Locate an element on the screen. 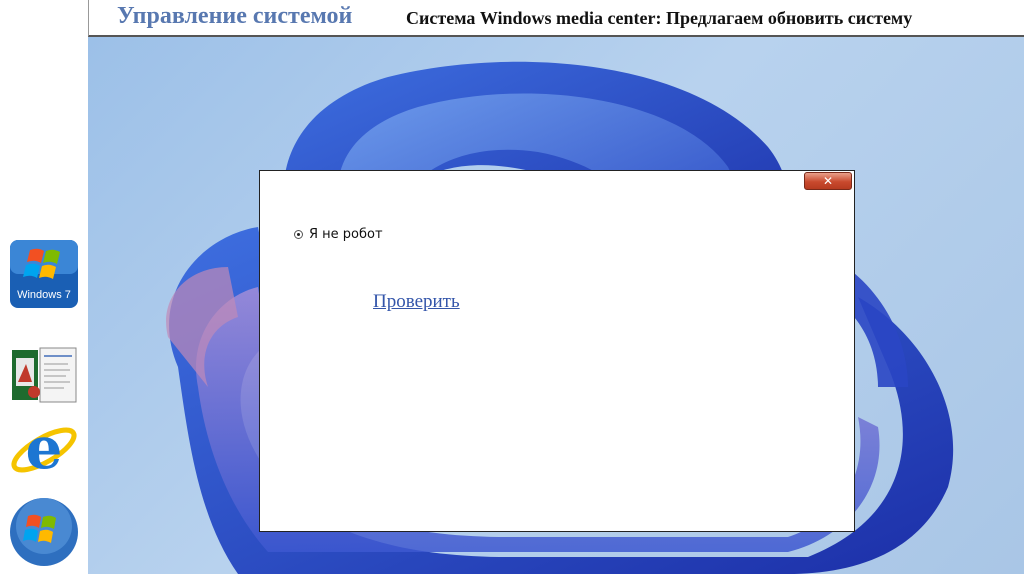 This screenshot has height=574, width=1024. software-box-icon is located at coordinates (44, 376).